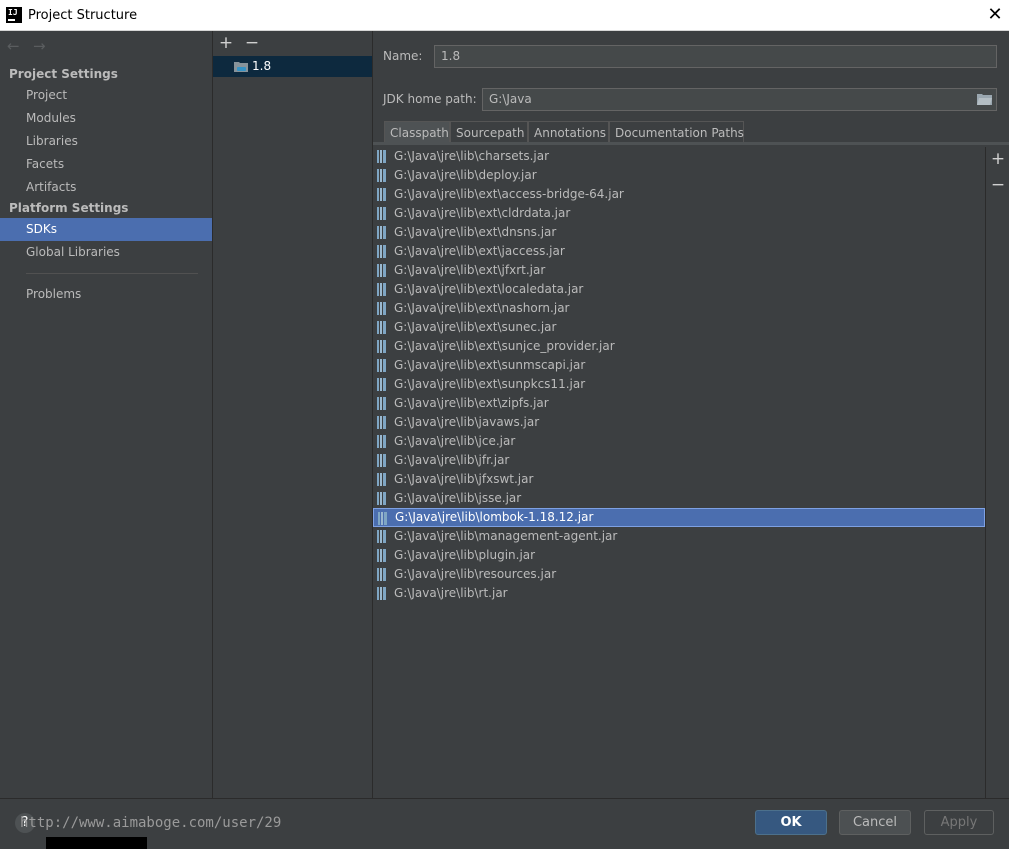  What do you see at coordinates (226, 43) in the screenshot?
I see `add-sdk-button: +` at bounding box center [226, 43].